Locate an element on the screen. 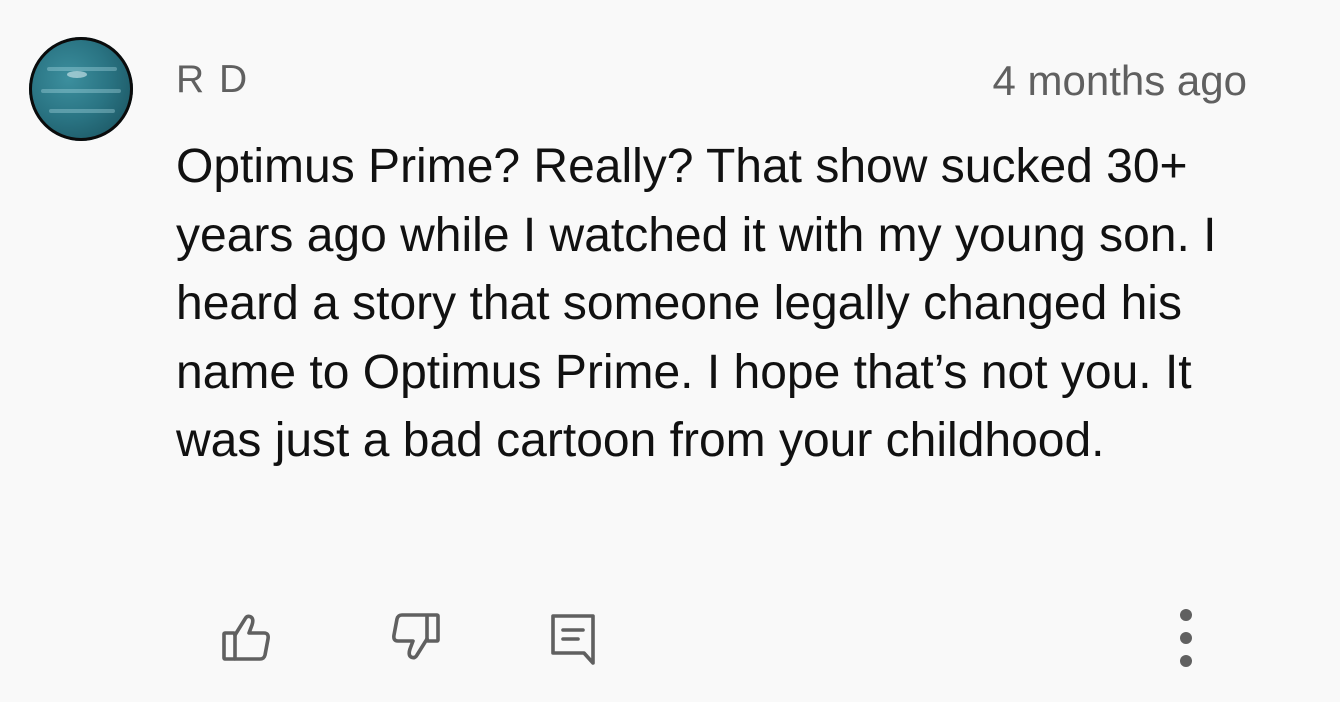 This screenshot has width=1340, height=702. reply-button is located at coordinates (572, 637).